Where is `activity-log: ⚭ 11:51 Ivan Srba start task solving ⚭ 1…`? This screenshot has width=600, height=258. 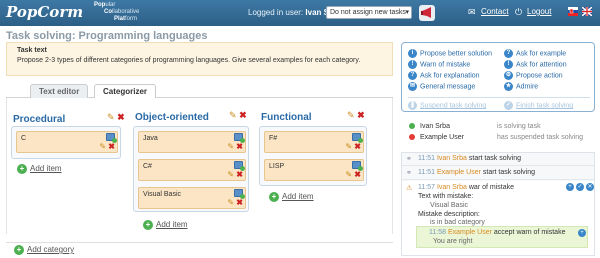 activity-log: ⚭ 11:51 Ivan Srba start task solving ⚭ 1… is located at coordinates (498, 204).